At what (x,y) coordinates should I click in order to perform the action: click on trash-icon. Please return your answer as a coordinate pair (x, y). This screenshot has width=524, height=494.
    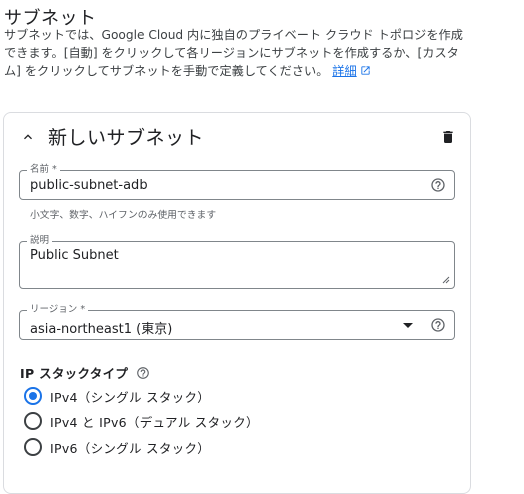
    Looking at the image, I should click on (448, 137).